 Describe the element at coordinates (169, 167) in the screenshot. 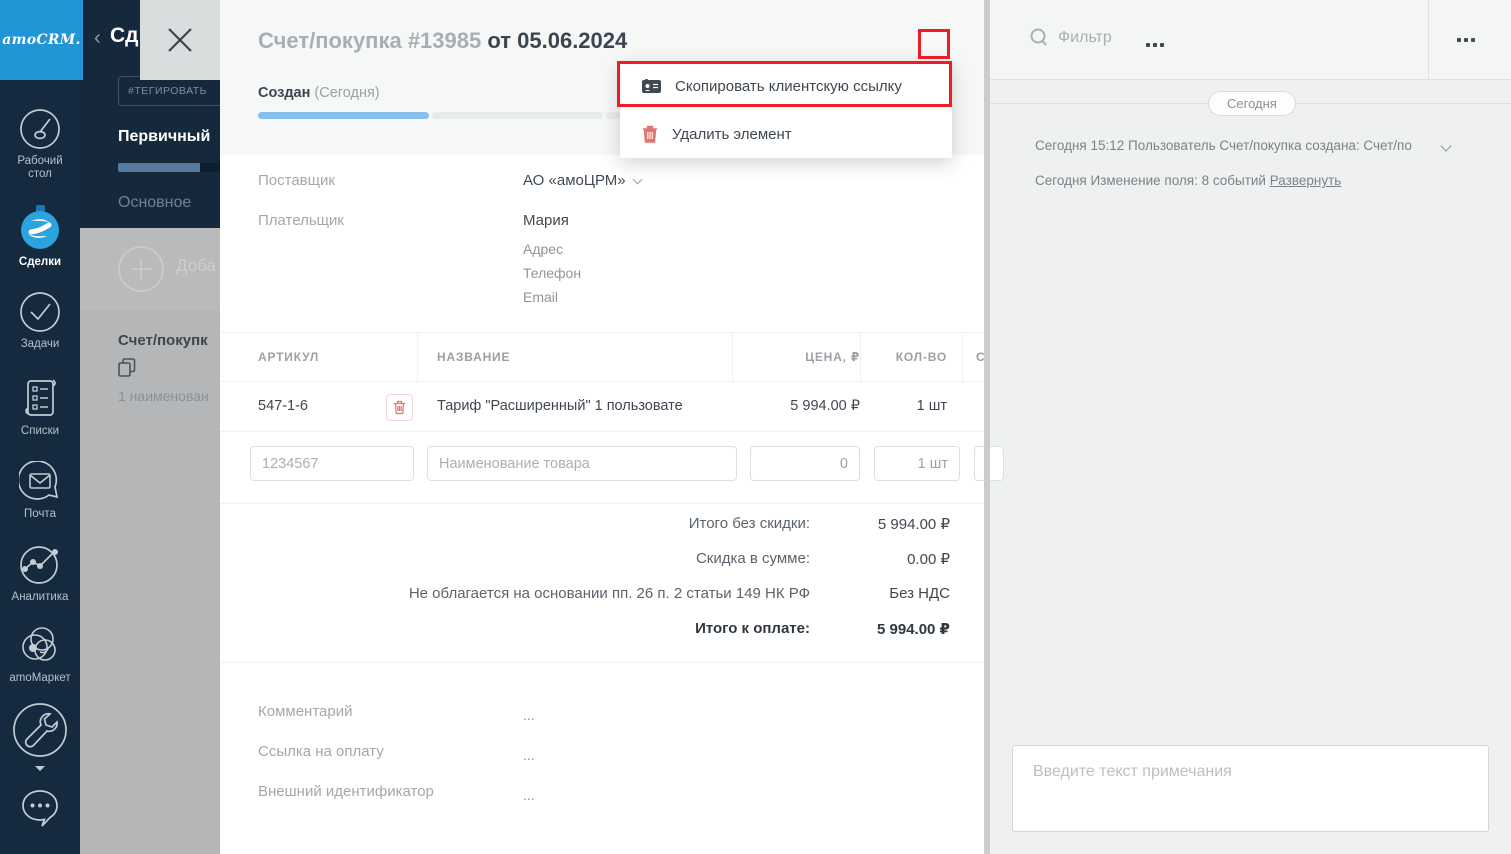

I see `pipeline-progress` at that location.